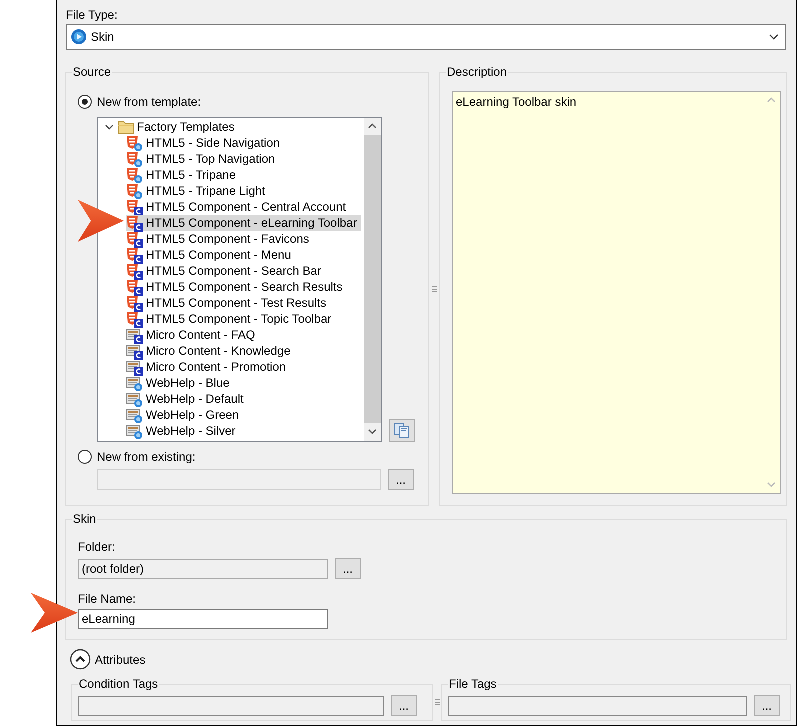 Image resolution: width=797 pixels, height=727 pixels. Describe the element at coordinates (226, 271) in the screenshot. I see `tree-item: HTML5 Component - Search Bar` at that location.